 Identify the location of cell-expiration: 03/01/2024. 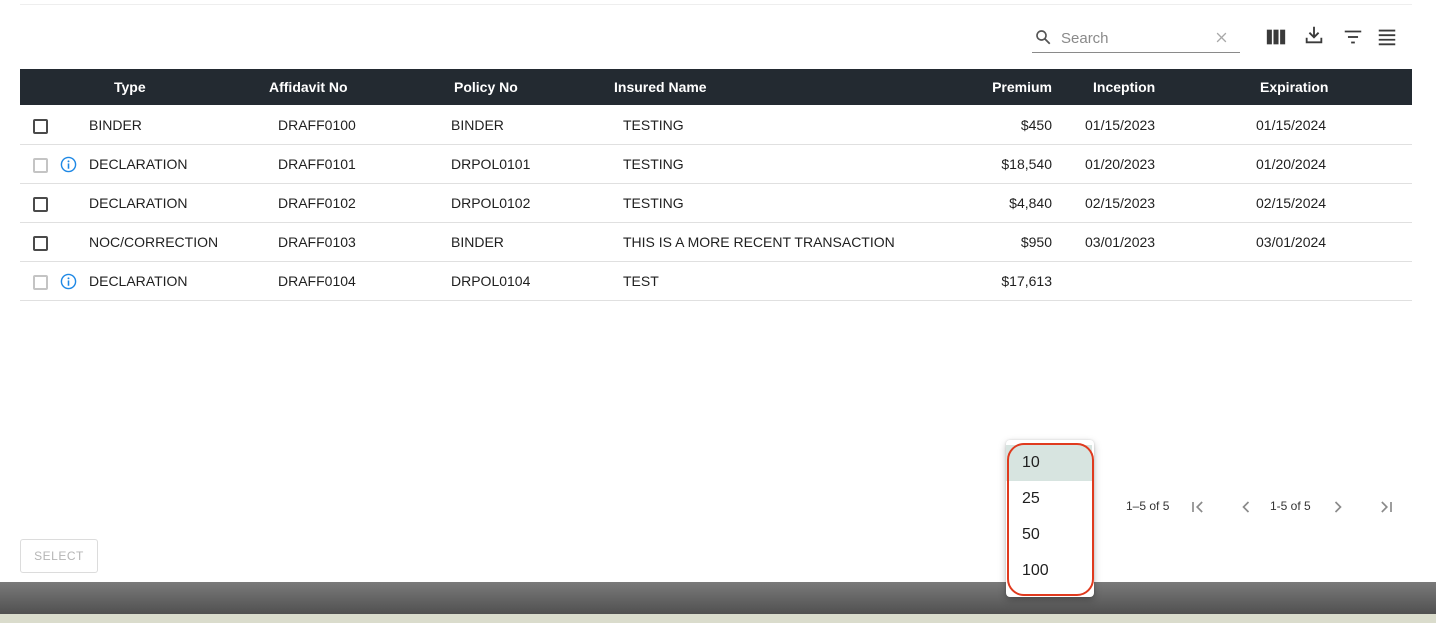
(1291, 242).